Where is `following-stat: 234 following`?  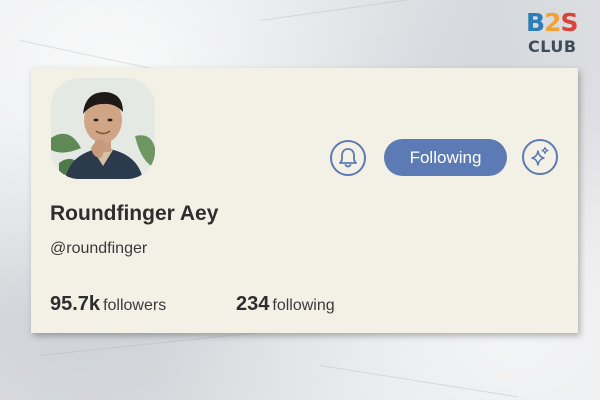
following-stat: 234 following is located at coordinates (285, 304).